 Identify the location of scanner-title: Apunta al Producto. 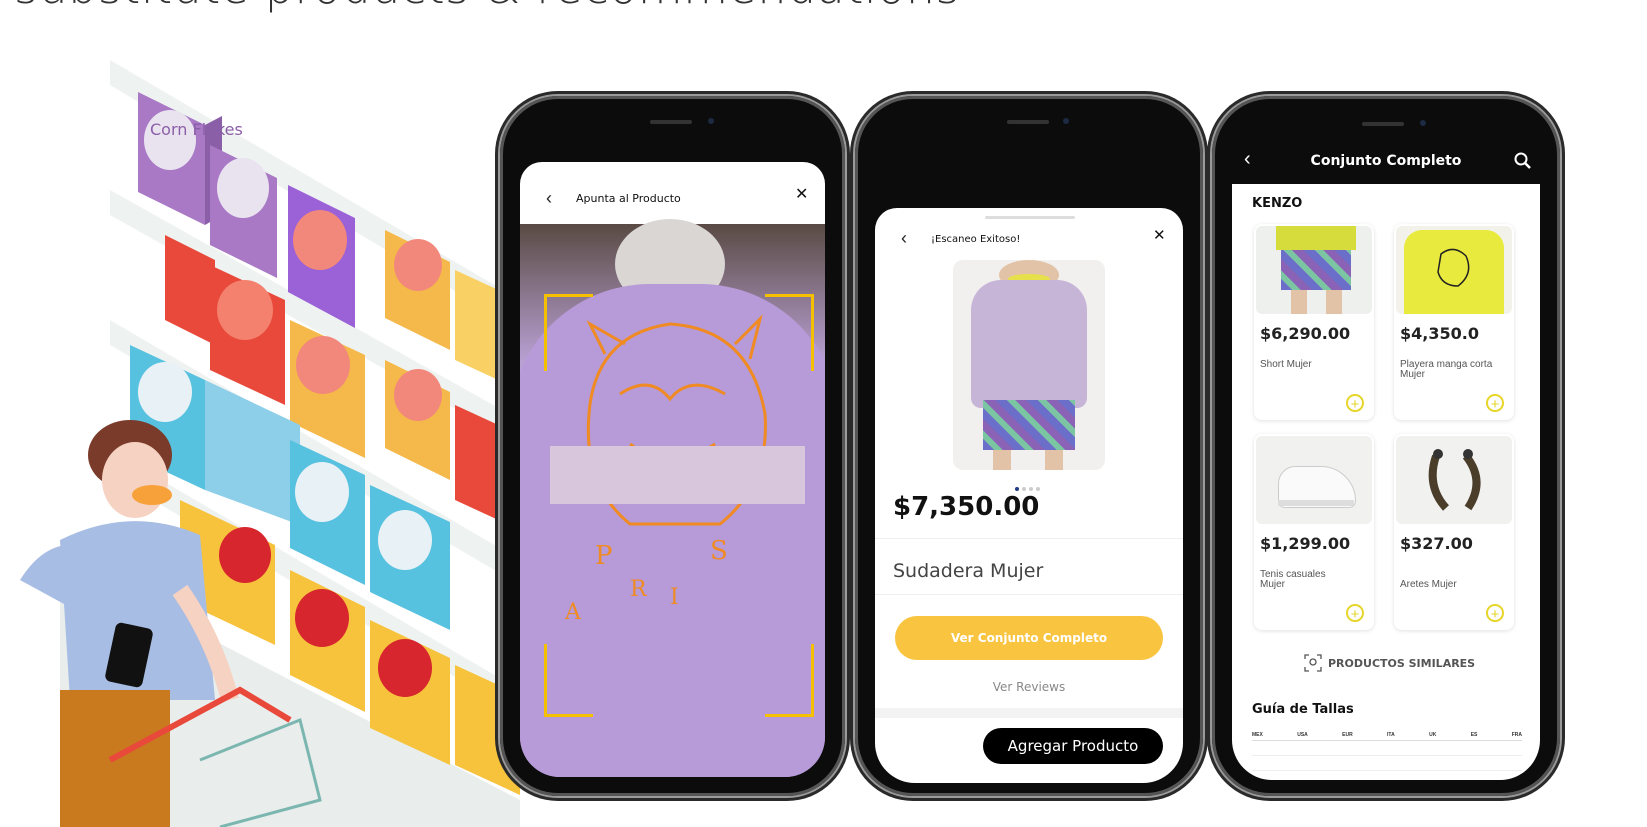
(628, 198).